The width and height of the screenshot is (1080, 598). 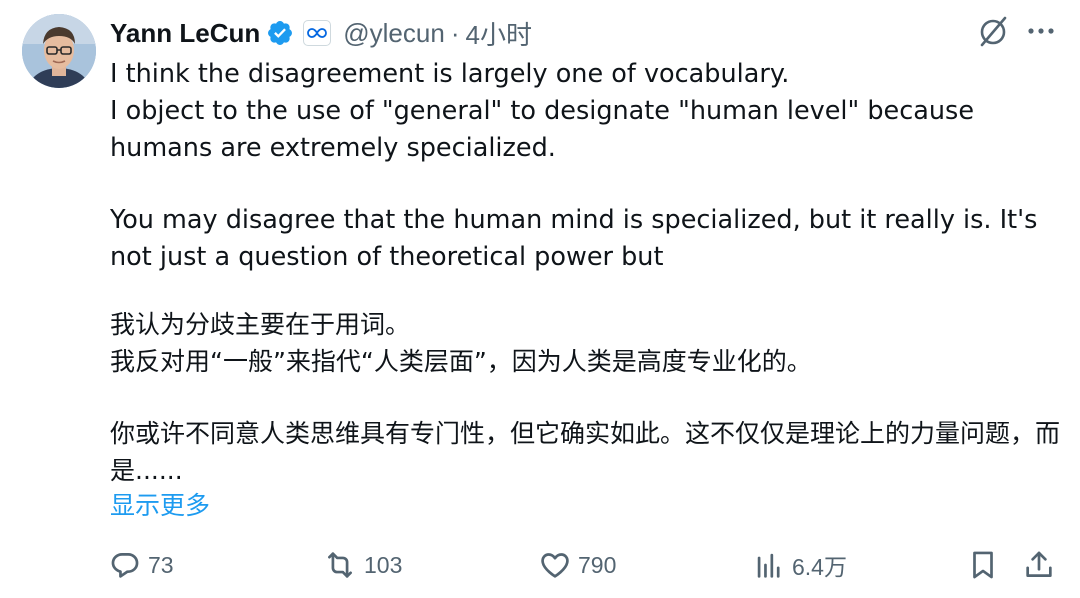 I want to click on repost-count: 103, so click(x=383, y=564).